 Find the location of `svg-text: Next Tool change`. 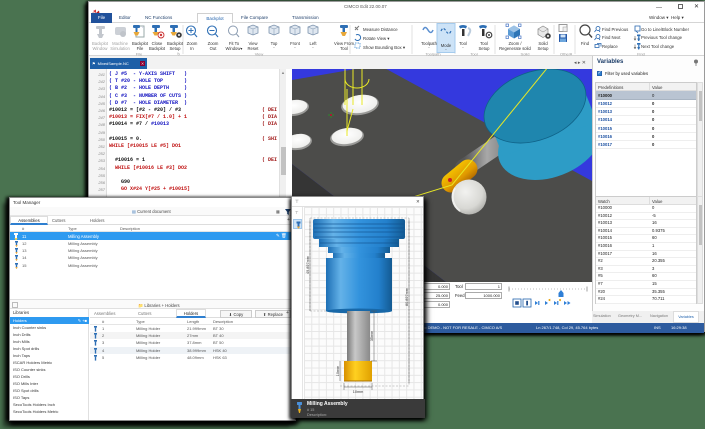

svg-text: Next Tool change is located at coordinates (658, 46).